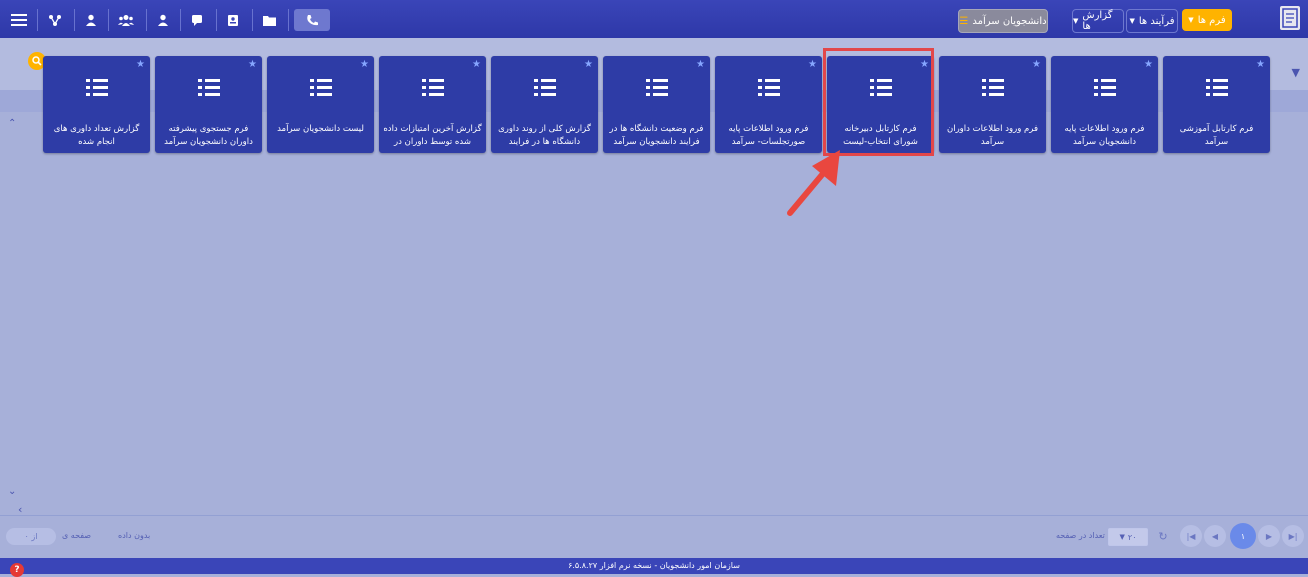 The height and width of the screenshot is (577, 1308). What do you see at coordinates (813, 183) in the screenshot?
I see `annotation-arrow` at bounding box center [813, 183].